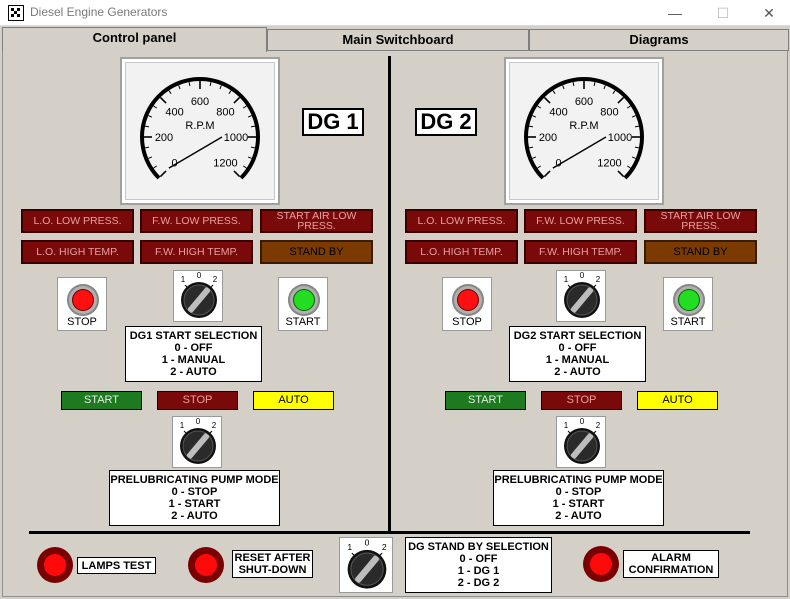  Describe the element at coordinates (82, 304) in the screenshot. I see `dg1-stop-button: STOP` at that location.